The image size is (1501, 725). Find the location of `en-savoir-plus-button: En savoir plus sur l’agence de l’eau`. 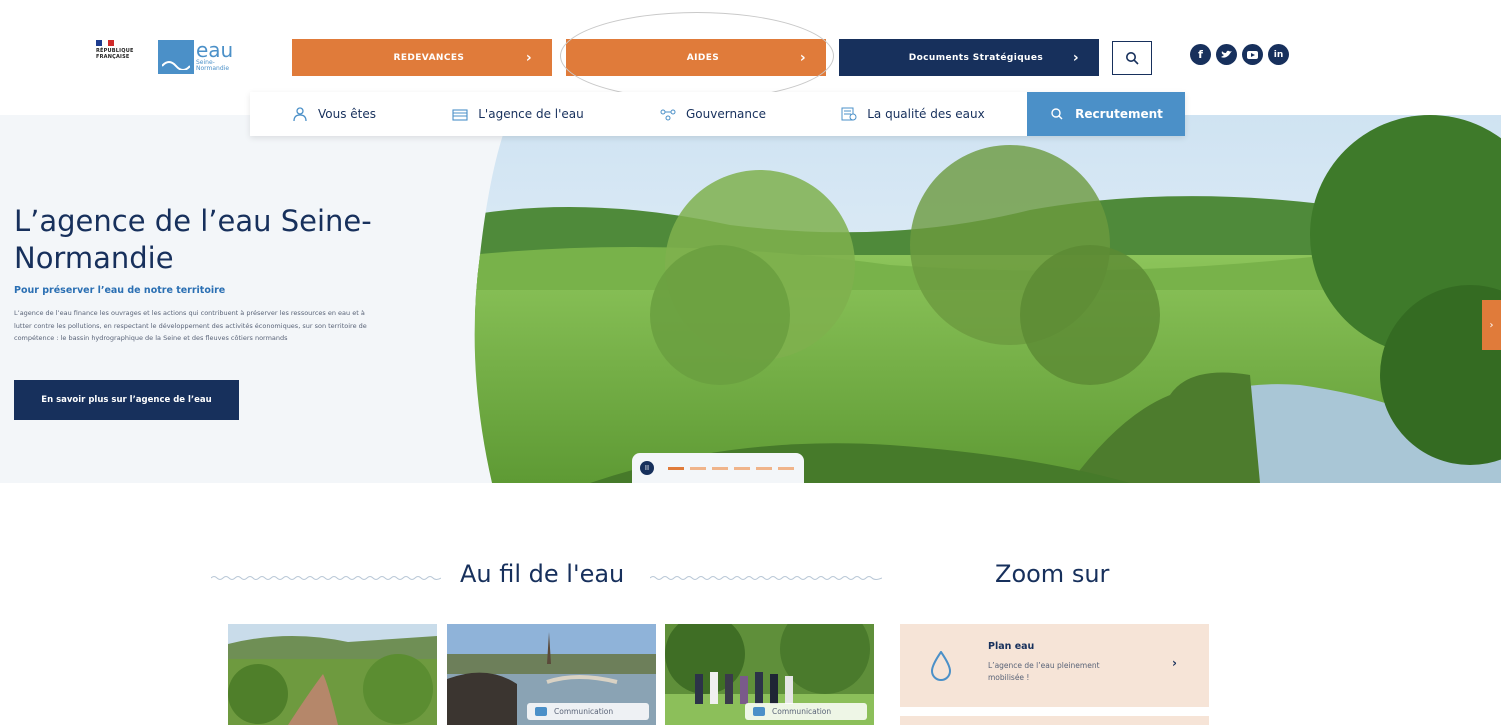

en-savoir-plus-button: En savoir plus sur l’agence de l’eau is located at coordinates (126, 400).